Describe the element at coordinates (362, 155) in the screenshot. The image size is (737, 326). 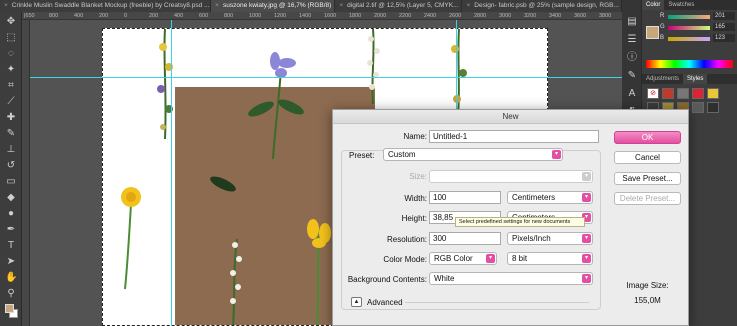
I see `preset-label: Preset:` at that location.